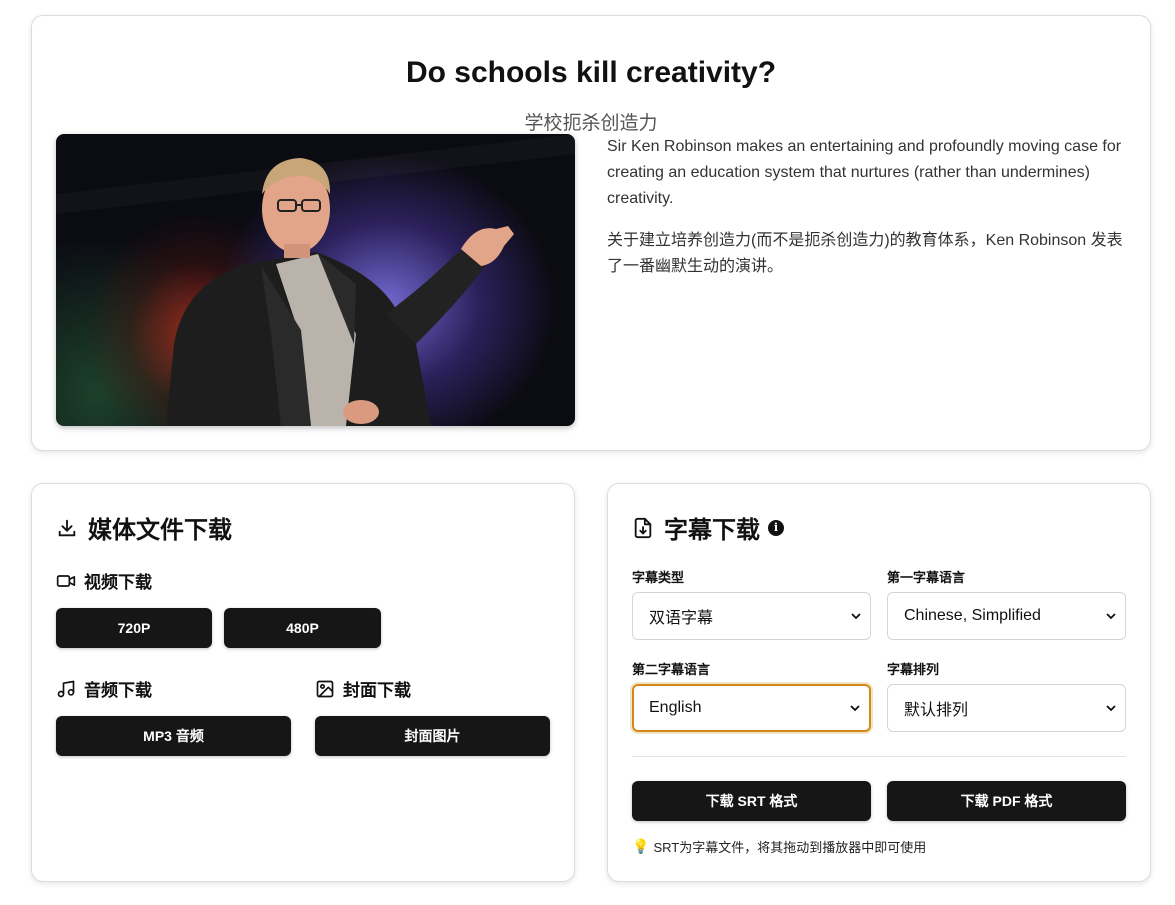  I want to click on second-language-select: English, so click(751, 708).